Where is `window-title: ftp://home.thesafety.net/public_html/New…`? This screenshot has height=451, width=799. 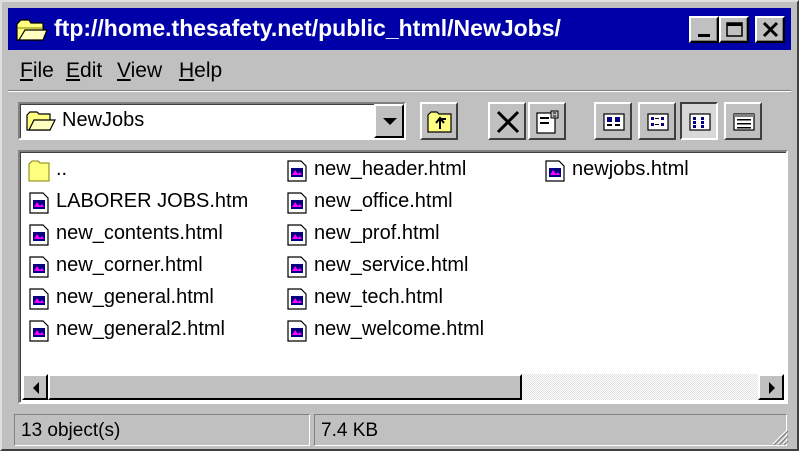 window-title: ftp://home.thesafety.net/public_html/New… is located at coordinates (307, 28).